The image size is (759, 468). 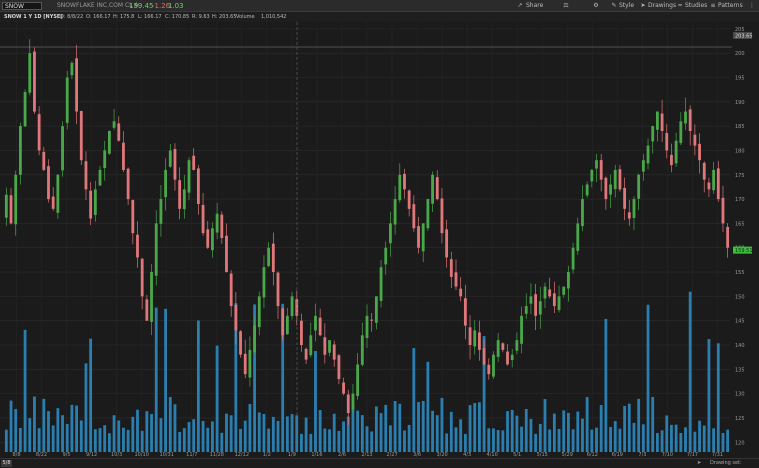 What do you see at coordinates (740, 322) in the screenshot?
I see `price-tick-label: 145` at bounding box center [740, 322].